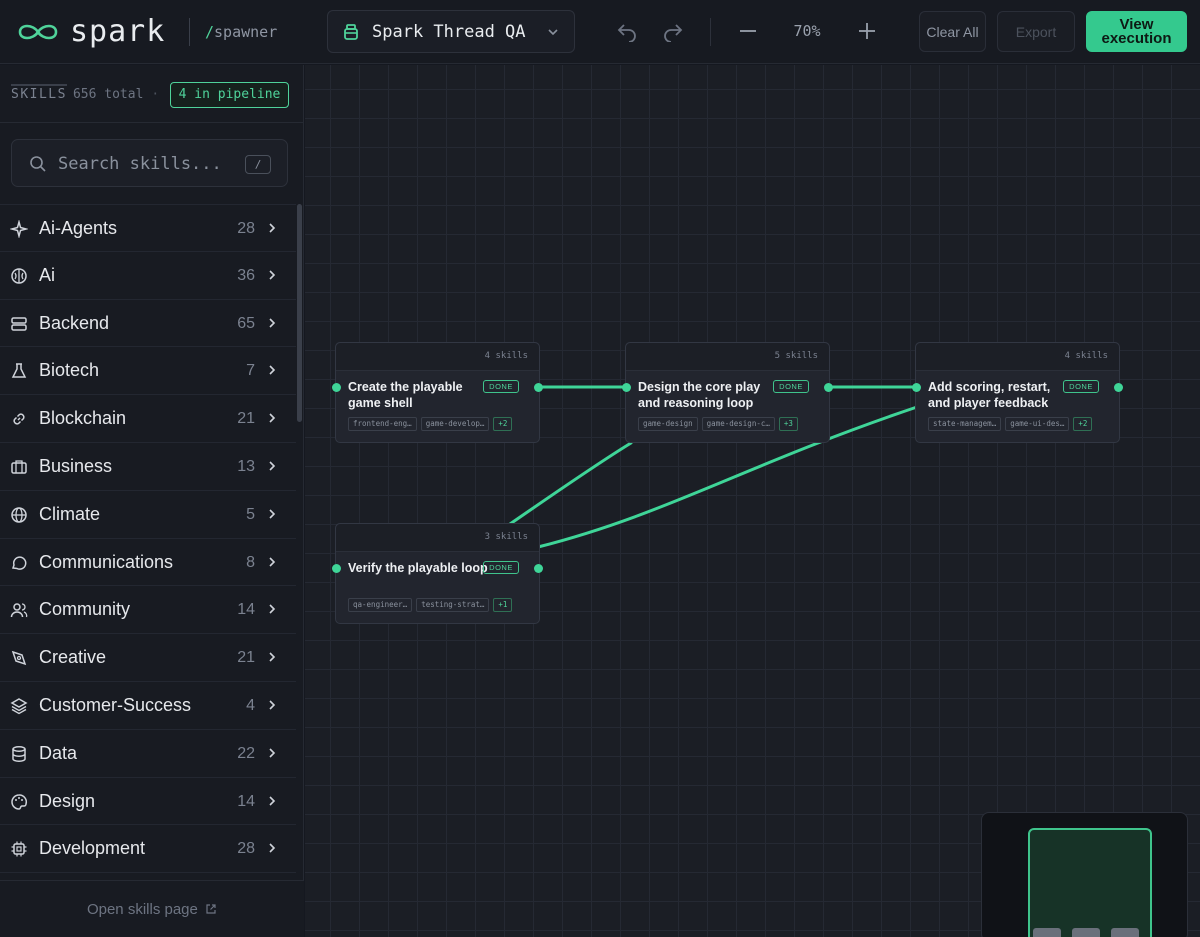 This screenshot has width=1200, height=937. I want to click on category-item: Customer-Success 4, so click(148, 706).